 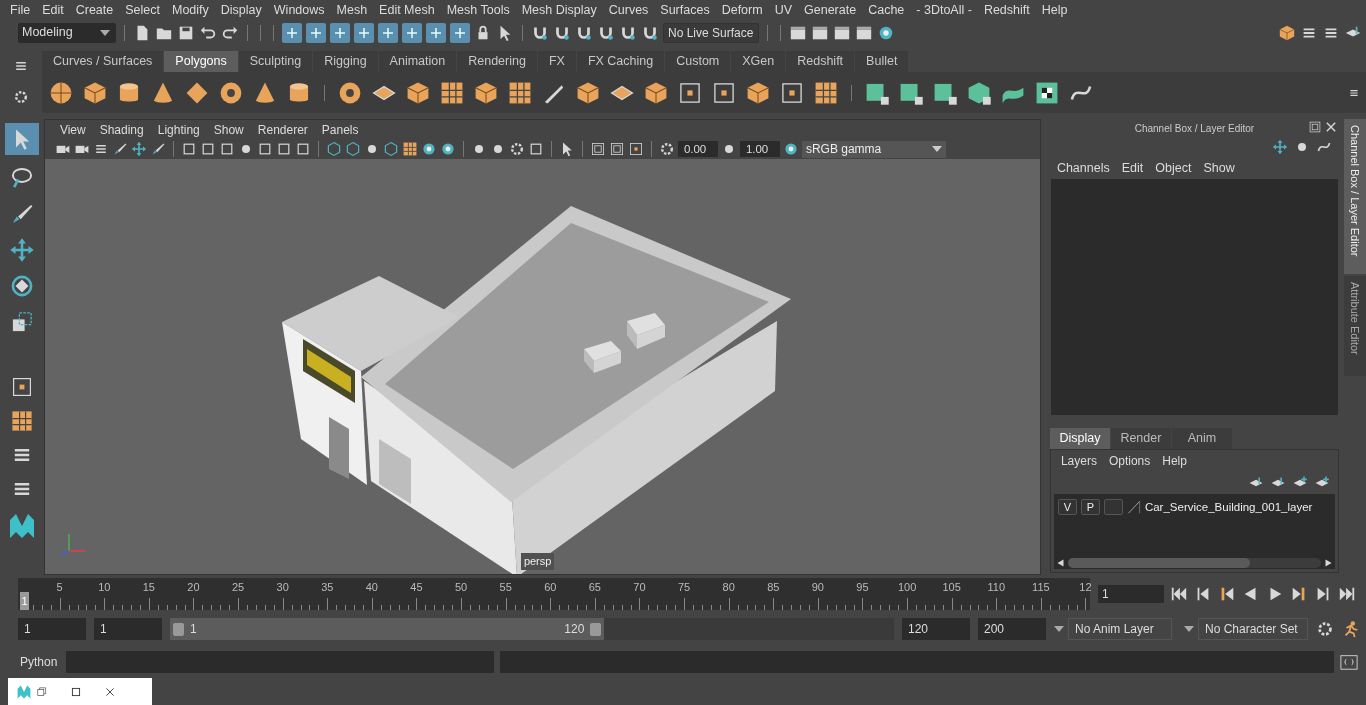 I want to click on gamma-field: 1.00, so click(x=759, y=149).